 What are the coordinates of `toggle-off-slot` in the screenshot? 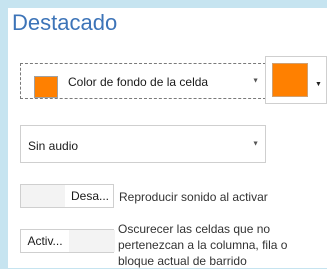 It's located at (43, 196).